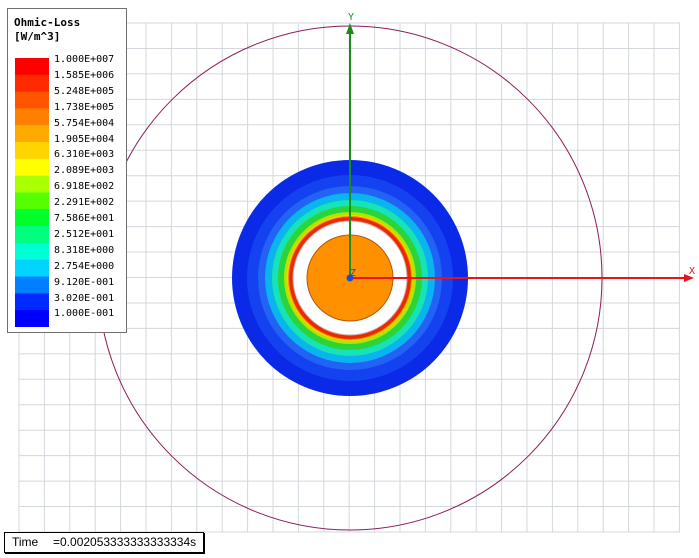  I want to click on legend-label: 3.020E-001, so click(84, 298).